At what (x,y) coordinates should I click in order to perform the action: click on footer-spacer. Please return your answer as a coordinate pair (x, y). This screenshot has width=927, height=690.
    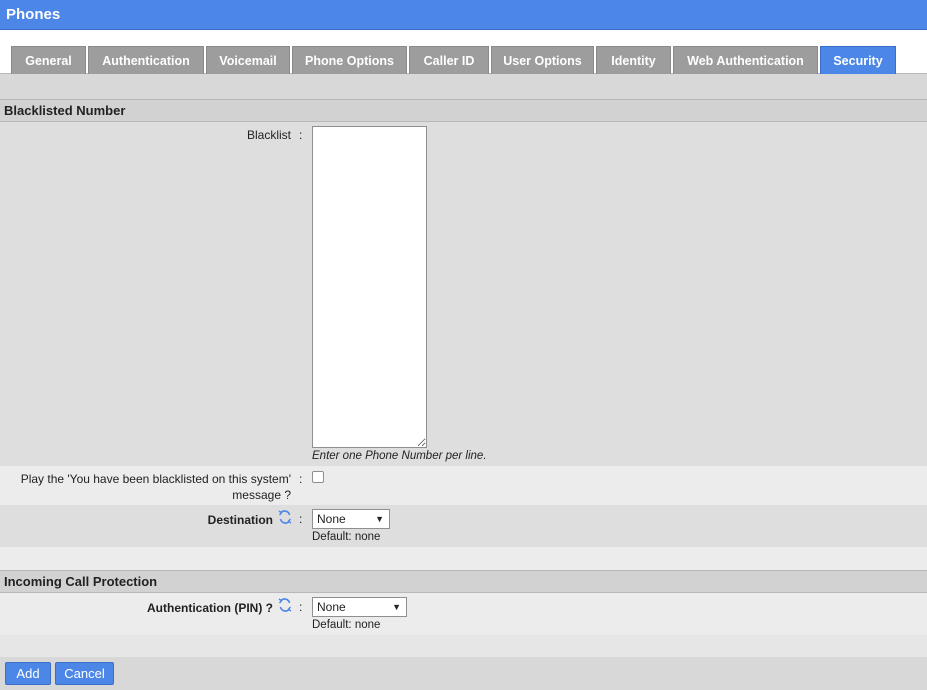
    Looking at the image, I should click on (463, 646).